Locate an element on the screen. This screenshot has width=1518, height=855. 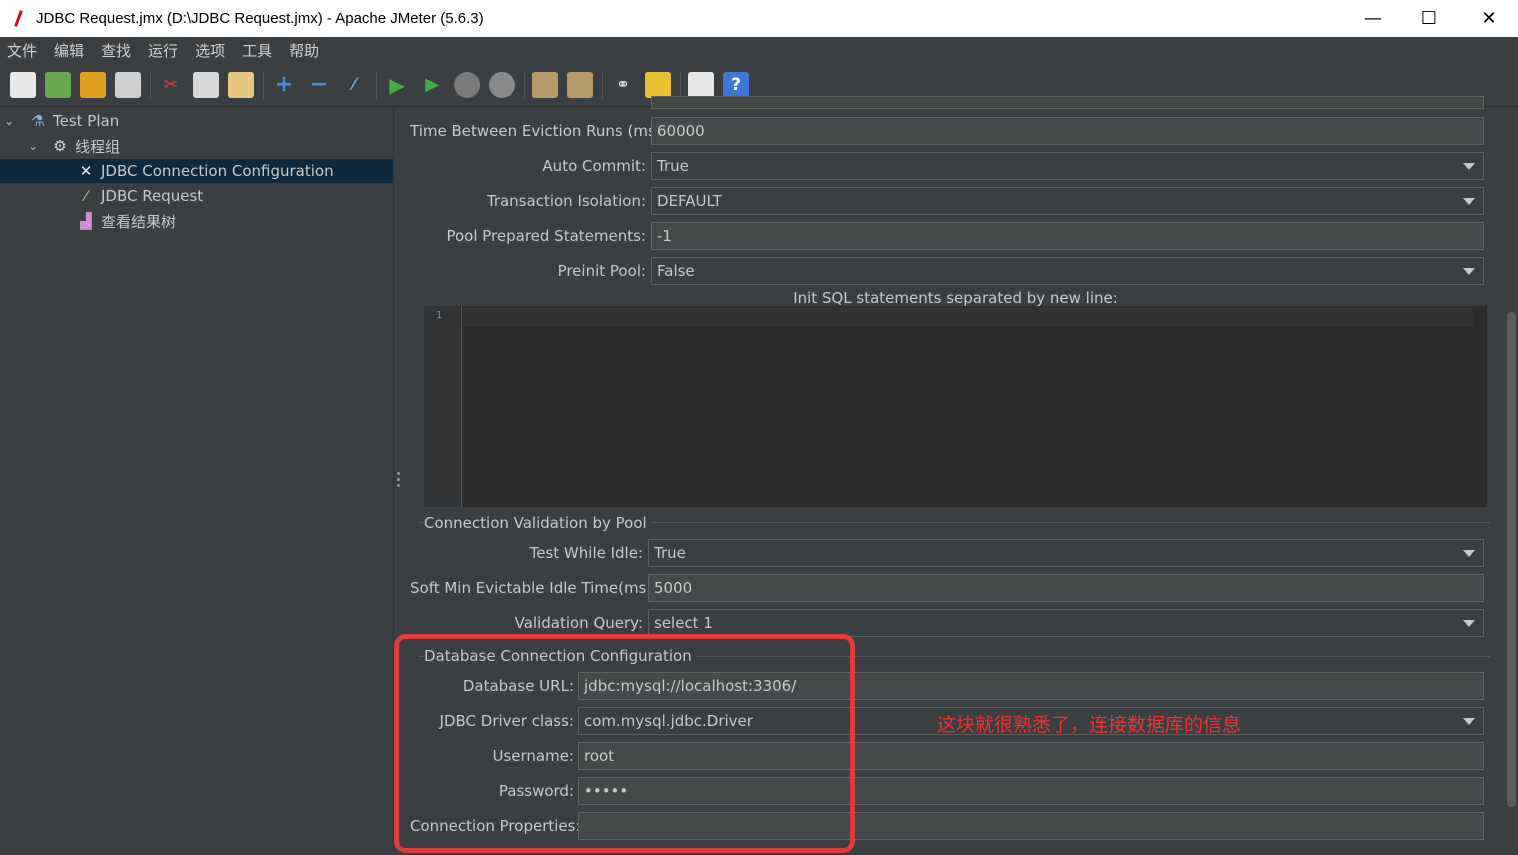
soft-min-label: Soft Min Evictable Idle Time(ms): is located at coordinates (534, 588).